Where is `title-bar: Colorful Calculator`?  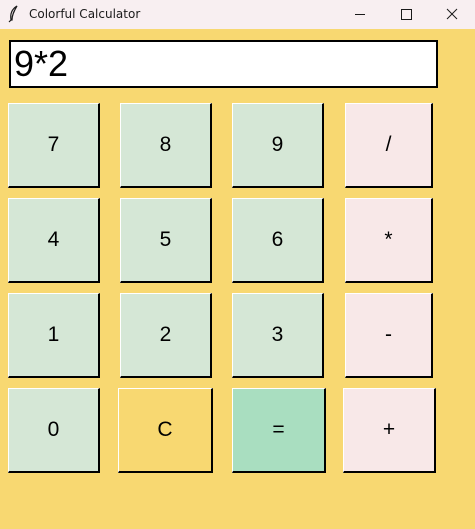
title-bar: Colorful Calculator is located at coordinates (237, 14).